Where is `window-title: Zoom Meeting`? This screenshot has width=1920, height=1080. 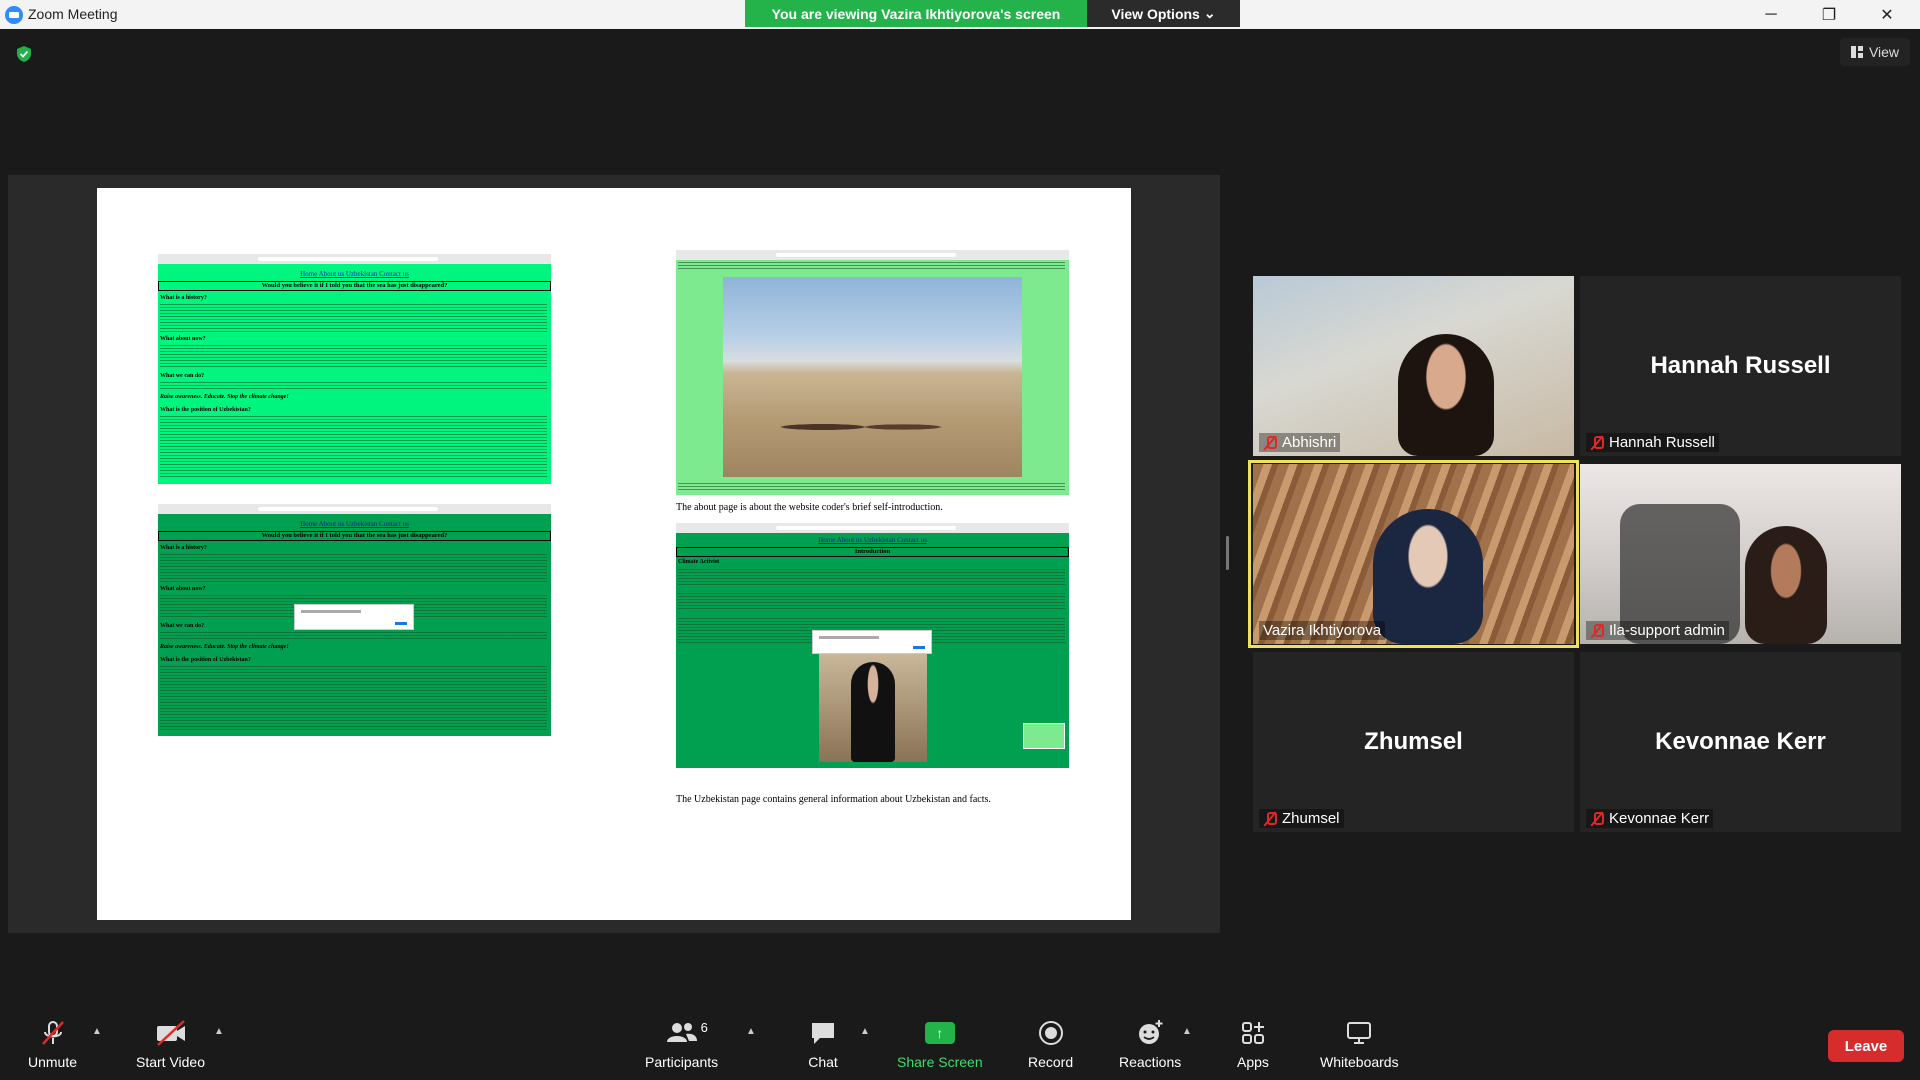 window-title: Zoom Meeting is located at coordinates (73, 14).